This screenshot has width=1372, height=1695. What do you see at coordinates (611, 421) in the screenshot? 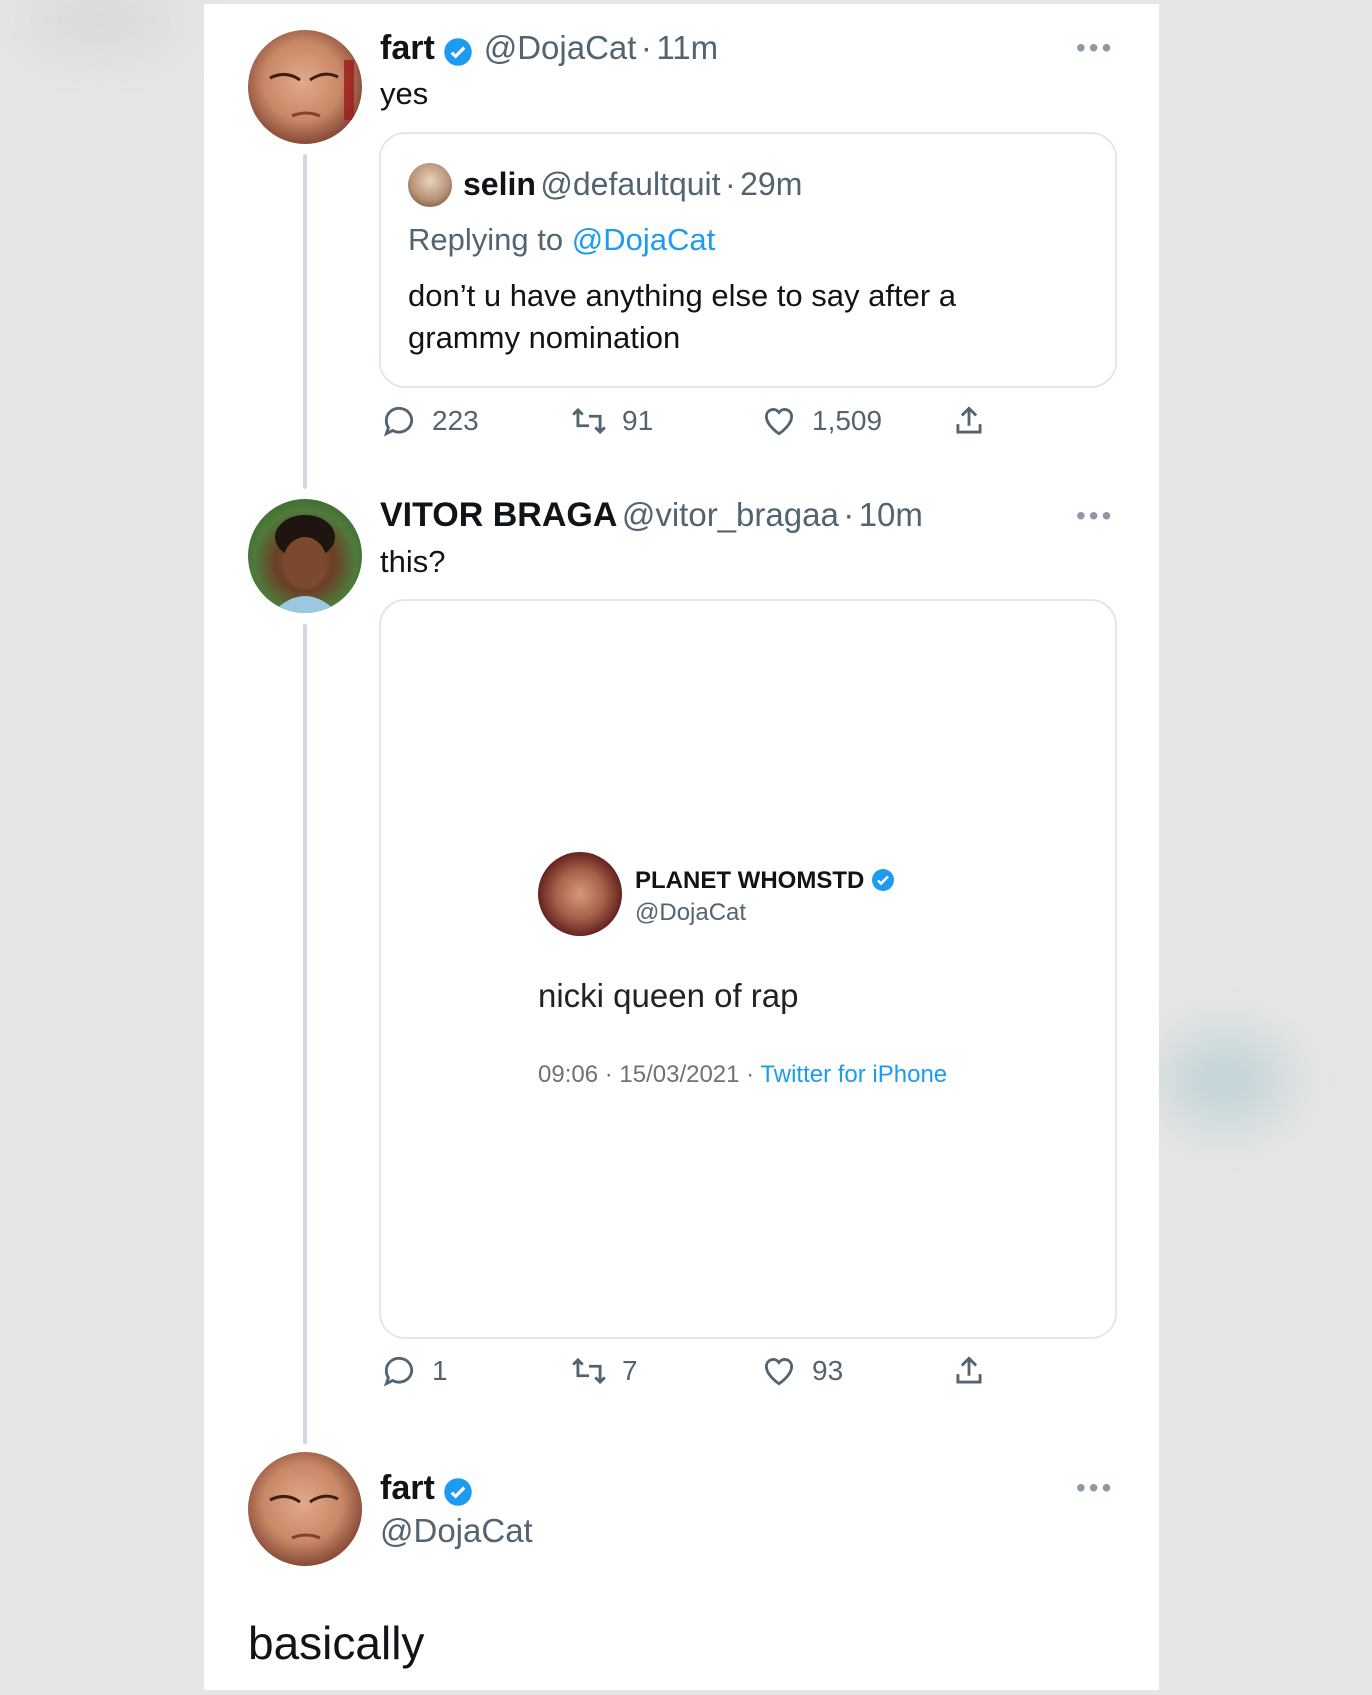
I see `retweet-button: 91` at bounding box center [611, 421].